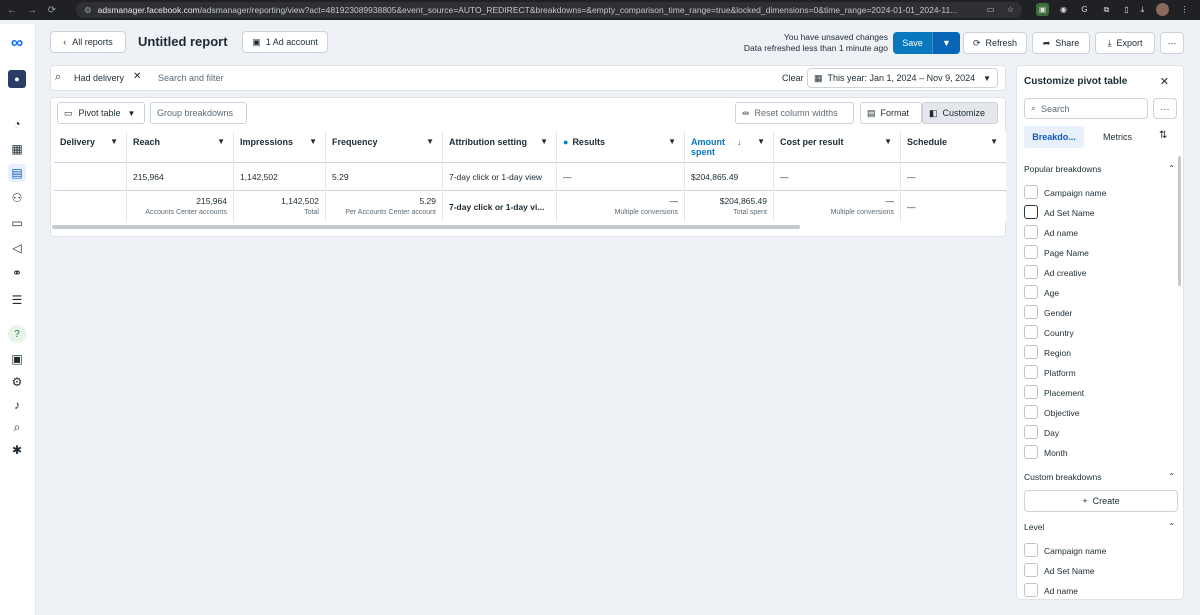 The image size is (1200, 615). Describe the element at coordinates (1031, 192) in the screenshot. I see `checkbox-campaign-name` at that location.